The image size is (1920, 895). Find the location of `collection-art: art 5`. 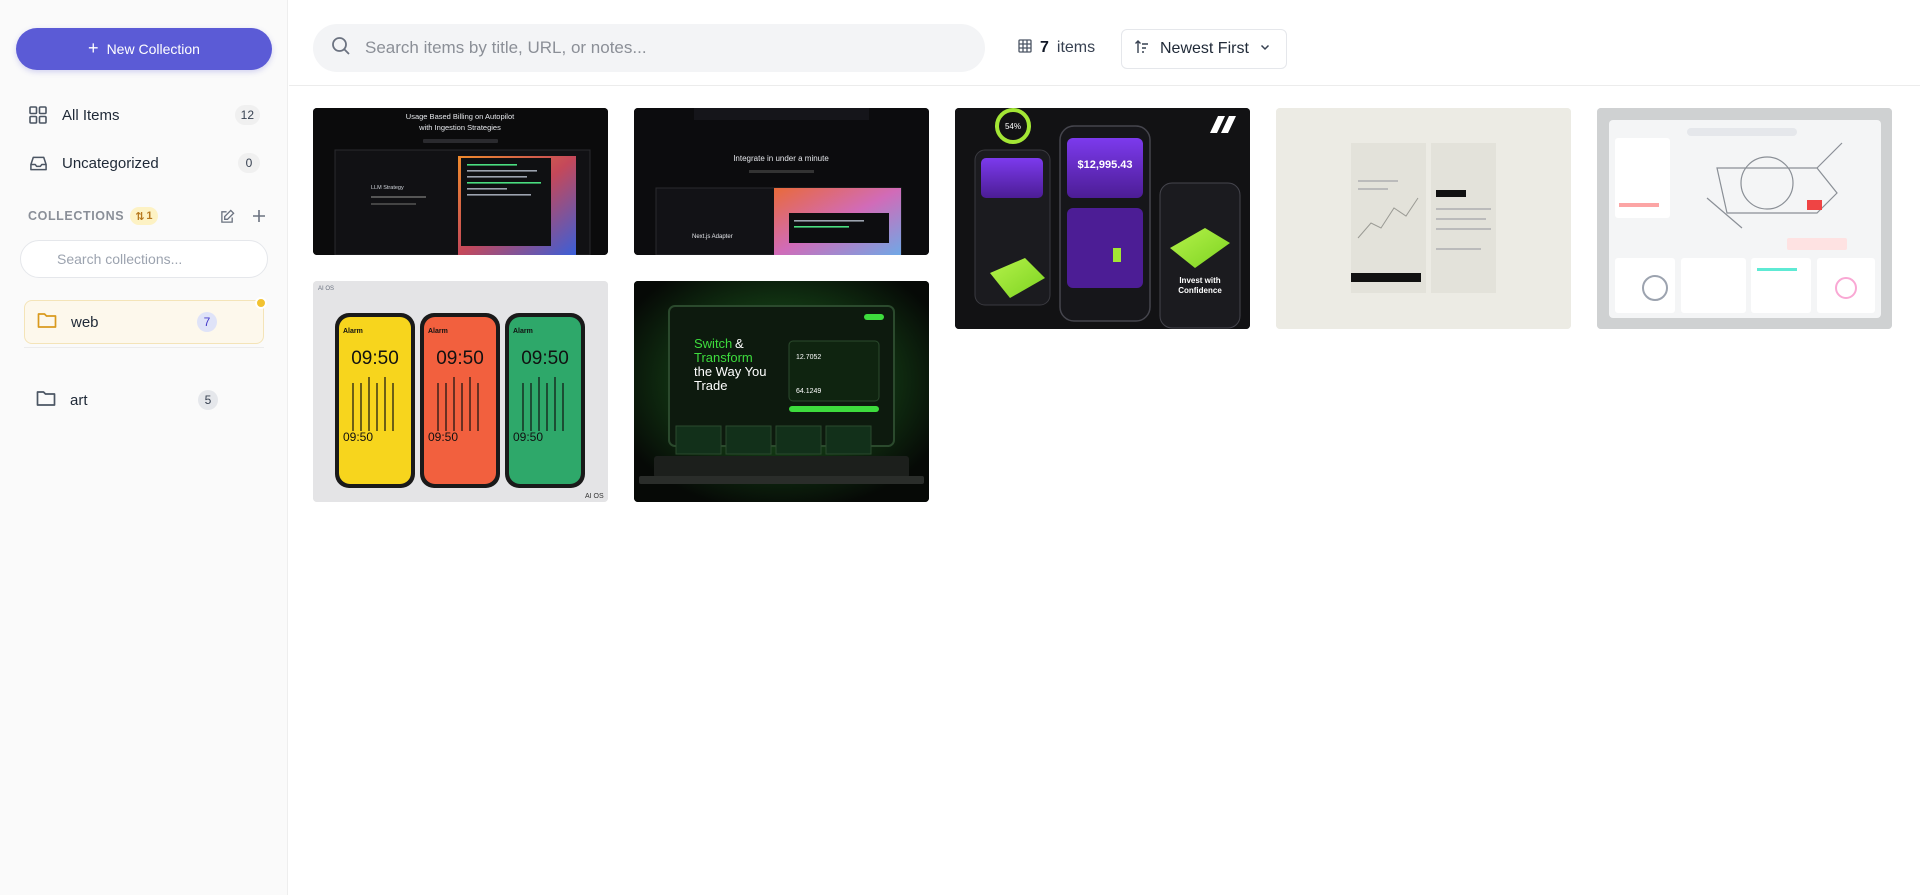

collection-art: art 5 is located at coordinates (144, 400).